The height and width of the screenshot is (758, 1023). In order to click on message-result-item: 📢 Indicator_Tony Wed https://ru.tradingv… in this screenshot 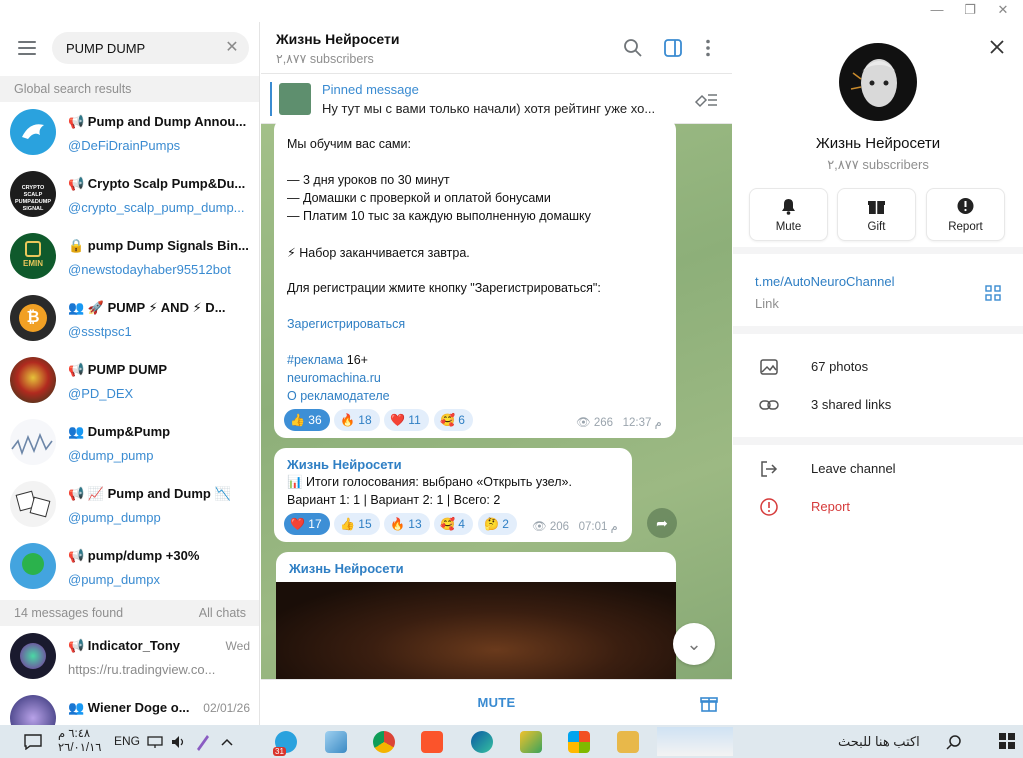, I will do `click(129, 657)`.